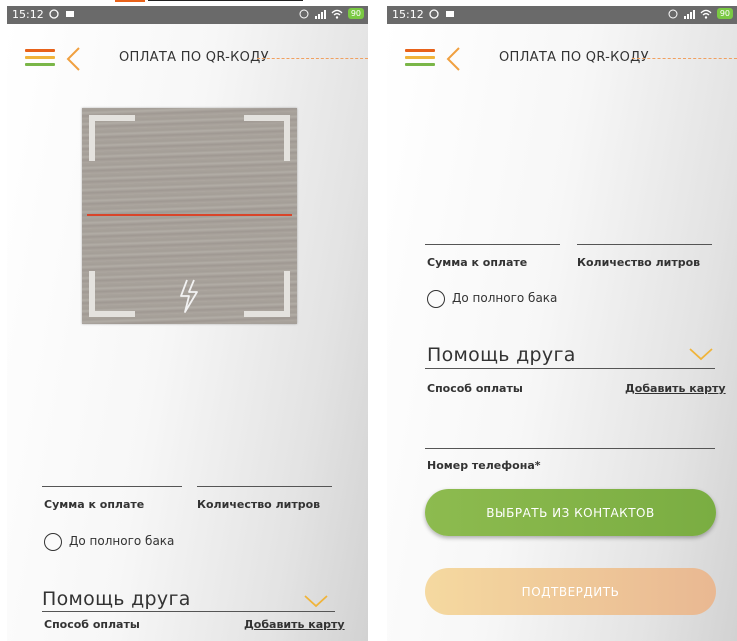  Describe the element at coordinates (570, 448) in the screenshot. I see `phone-field` at that location.